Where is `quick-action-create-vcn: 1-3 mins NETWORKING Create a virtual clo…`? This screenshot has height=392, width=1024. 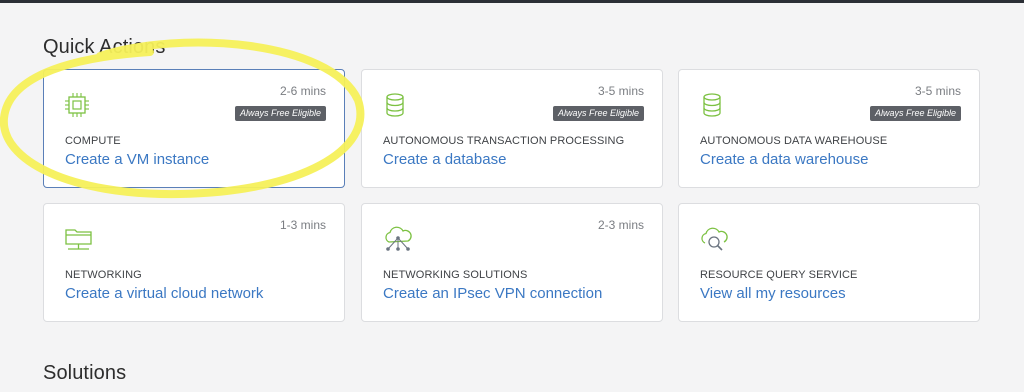 quick-action-create-vcn: 1-3 mins NETWORKING Create a virtual clo… is located at coordinates (194, 262).